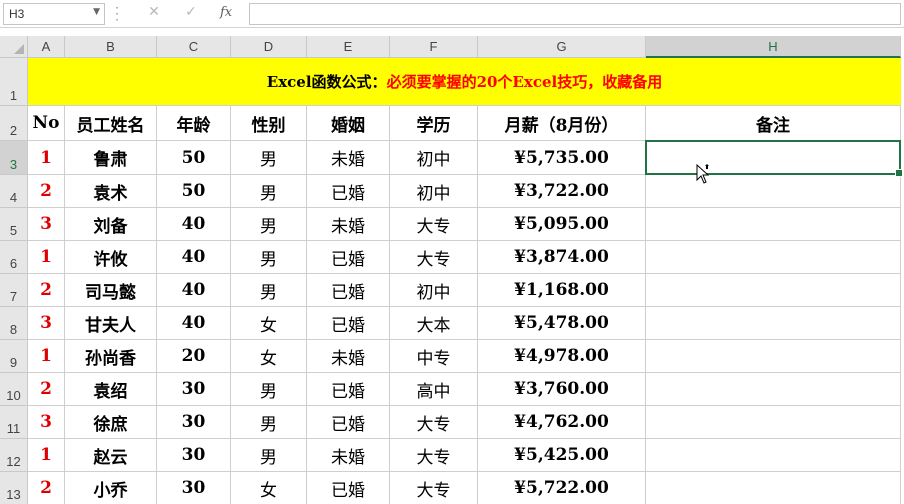 The height and width of the screenshot is (504, 904). I want to click on enter-icon: ✓, so click(191, 12).